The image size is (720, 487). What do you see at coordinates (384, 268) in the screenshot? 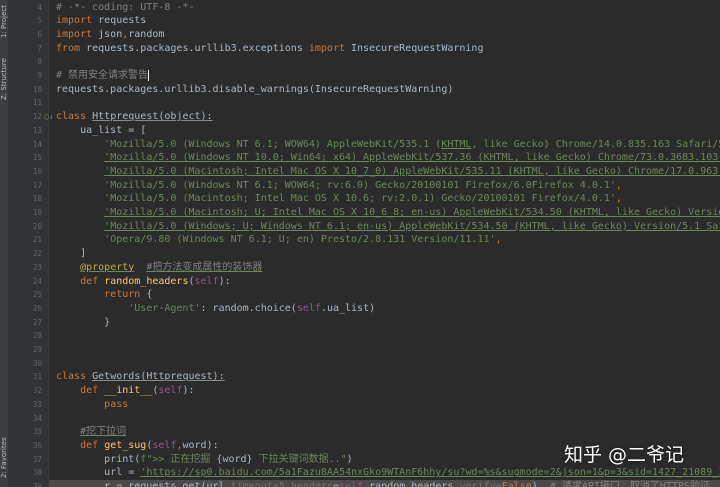
I see `code-line: @property #把方法变成属性的装饰器` at bounding box center [384, 268].